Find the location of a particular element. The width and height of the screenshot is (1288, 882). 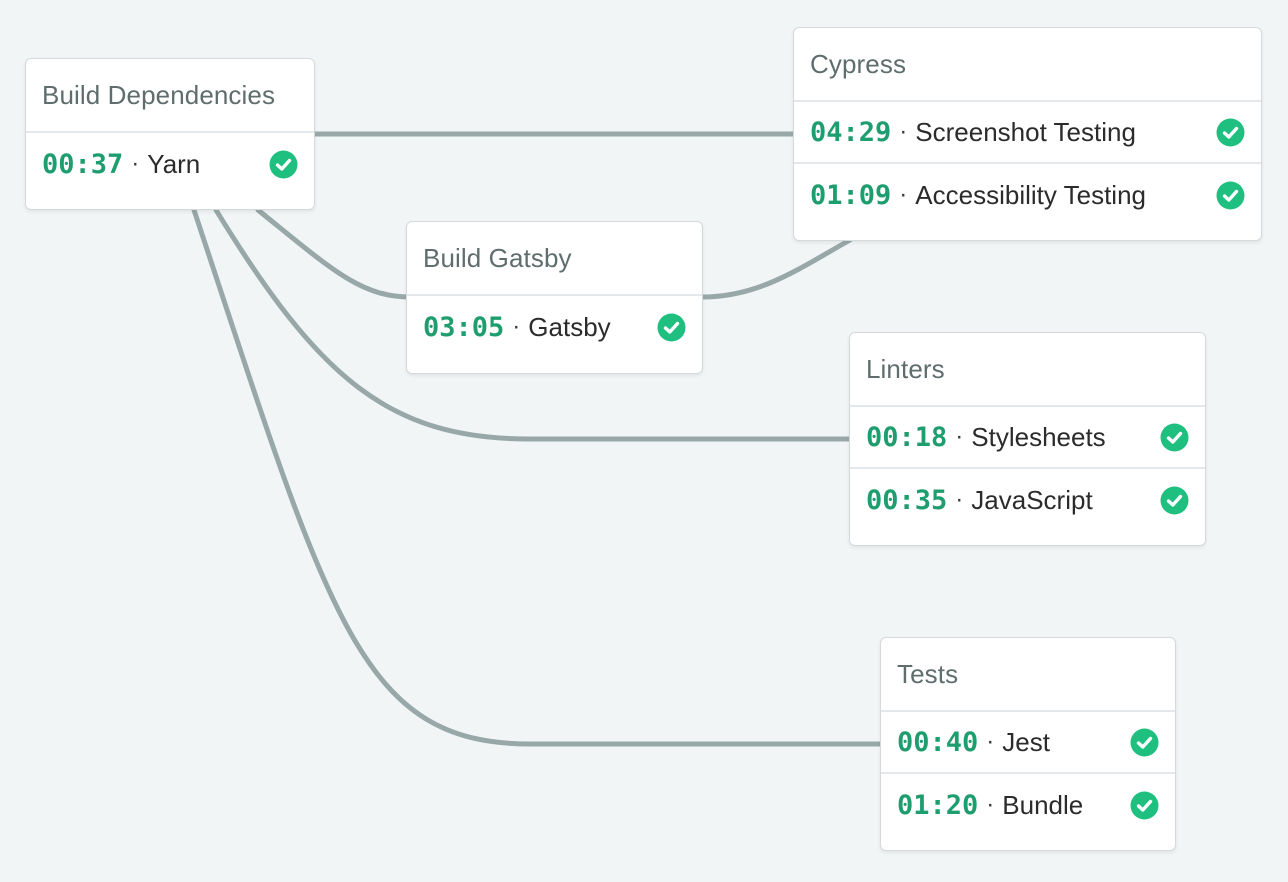

job-duration: 04:29 is located at coordinates (851, 132).